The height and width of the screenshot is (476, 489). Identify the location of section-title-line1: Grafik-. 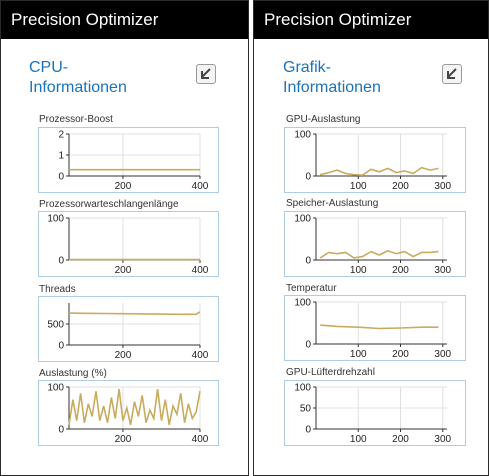
(307, 67).